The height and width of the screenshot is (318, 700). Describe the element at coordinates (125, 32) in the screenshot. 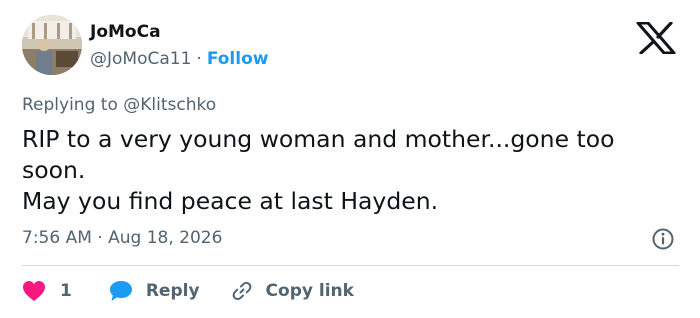

I see `author-display-name: JoMoCa` at that location.